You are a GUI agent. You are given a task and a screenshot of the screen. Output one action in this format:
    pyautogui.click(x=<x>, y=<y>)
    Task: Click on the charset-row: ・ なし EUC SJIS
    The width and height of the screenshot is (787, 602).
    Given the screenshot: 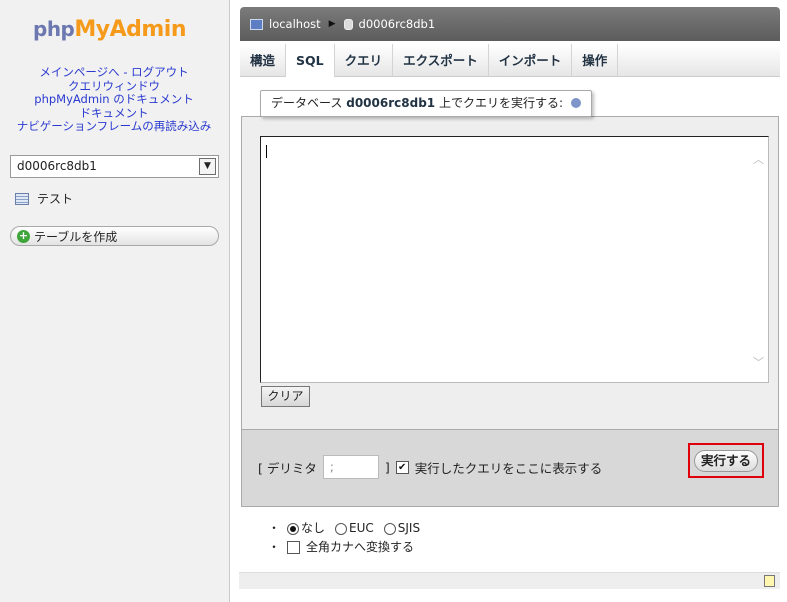 What is the action you would take?
    pyautogui.click(x=345, y=528)
    